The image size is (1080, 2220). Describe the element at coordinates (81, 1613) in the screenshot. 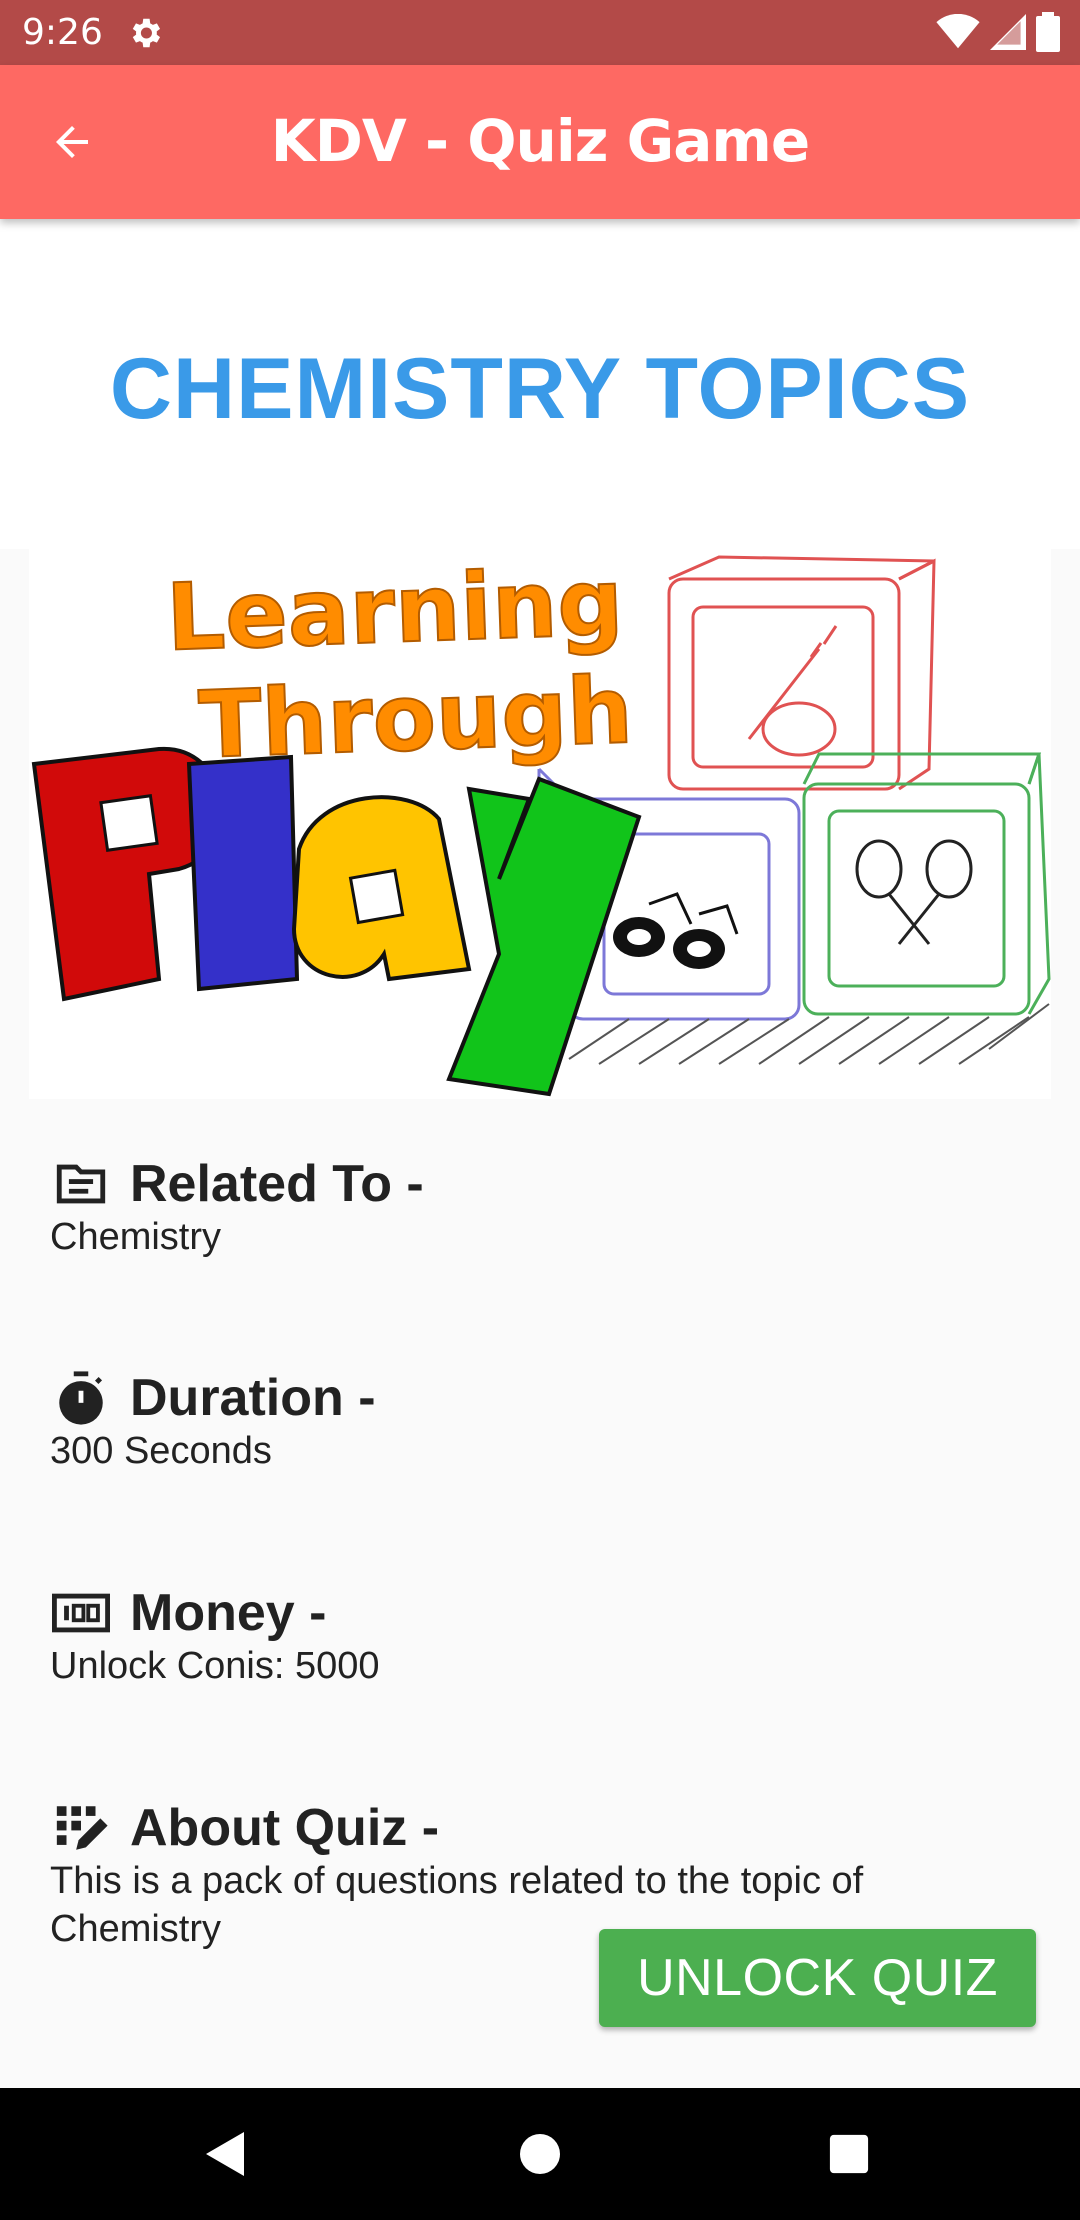

I see `money-icon` at that location.